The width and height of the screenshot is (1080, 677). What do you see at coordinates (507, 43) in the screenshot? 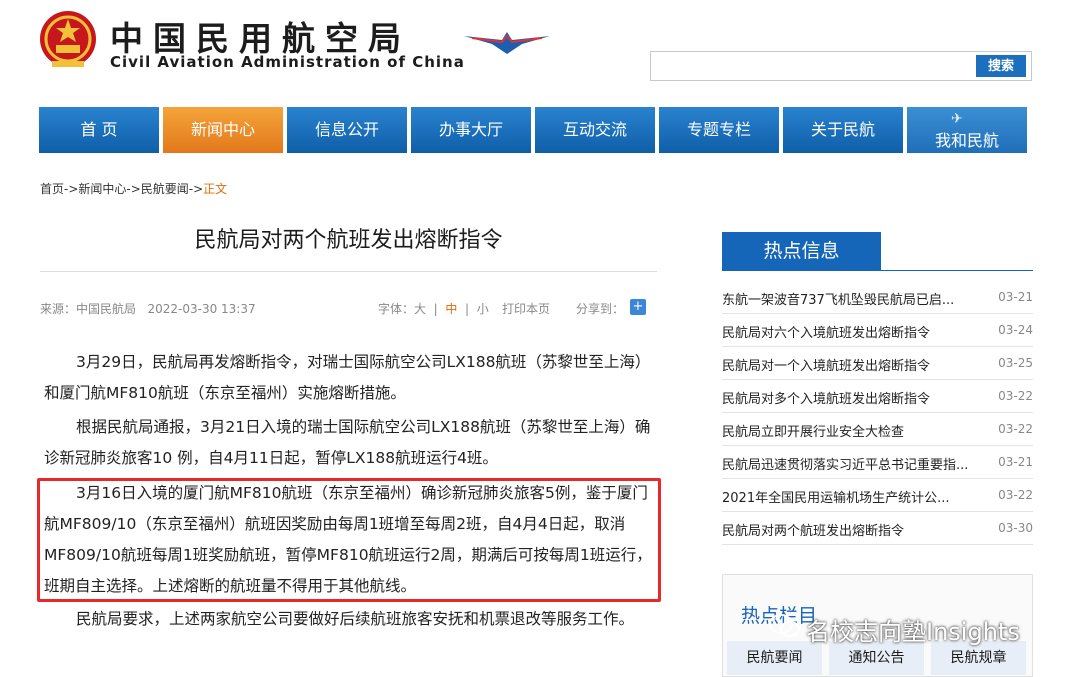
I see `caac-wings-logo-icon` at bounding box center [507, 43].